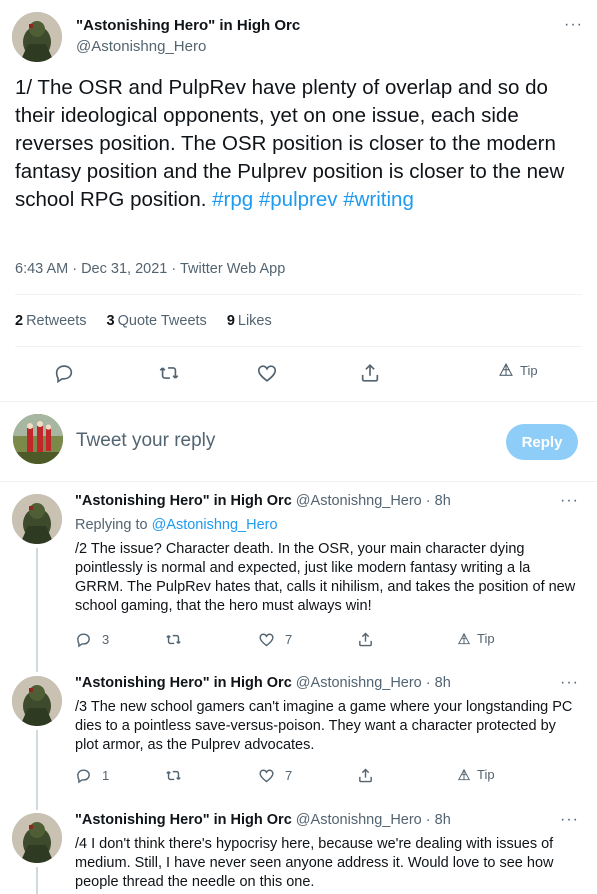 This screenshot has width=597, height=894. What do you see at coordinates (19, 321) in the screenshot?
I see `retweets-count: 2` at bounding box center [19, 321].